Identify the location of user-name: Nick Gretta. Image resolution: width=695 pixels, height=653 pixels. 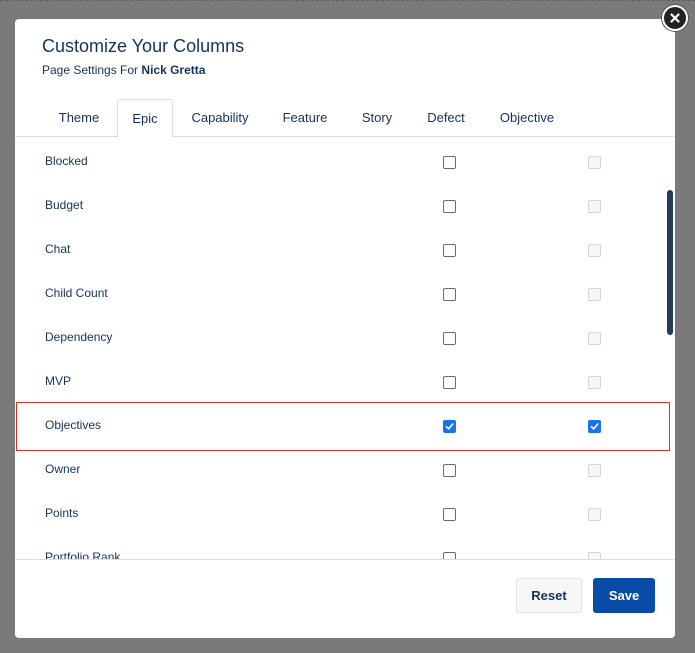
(173, 70).